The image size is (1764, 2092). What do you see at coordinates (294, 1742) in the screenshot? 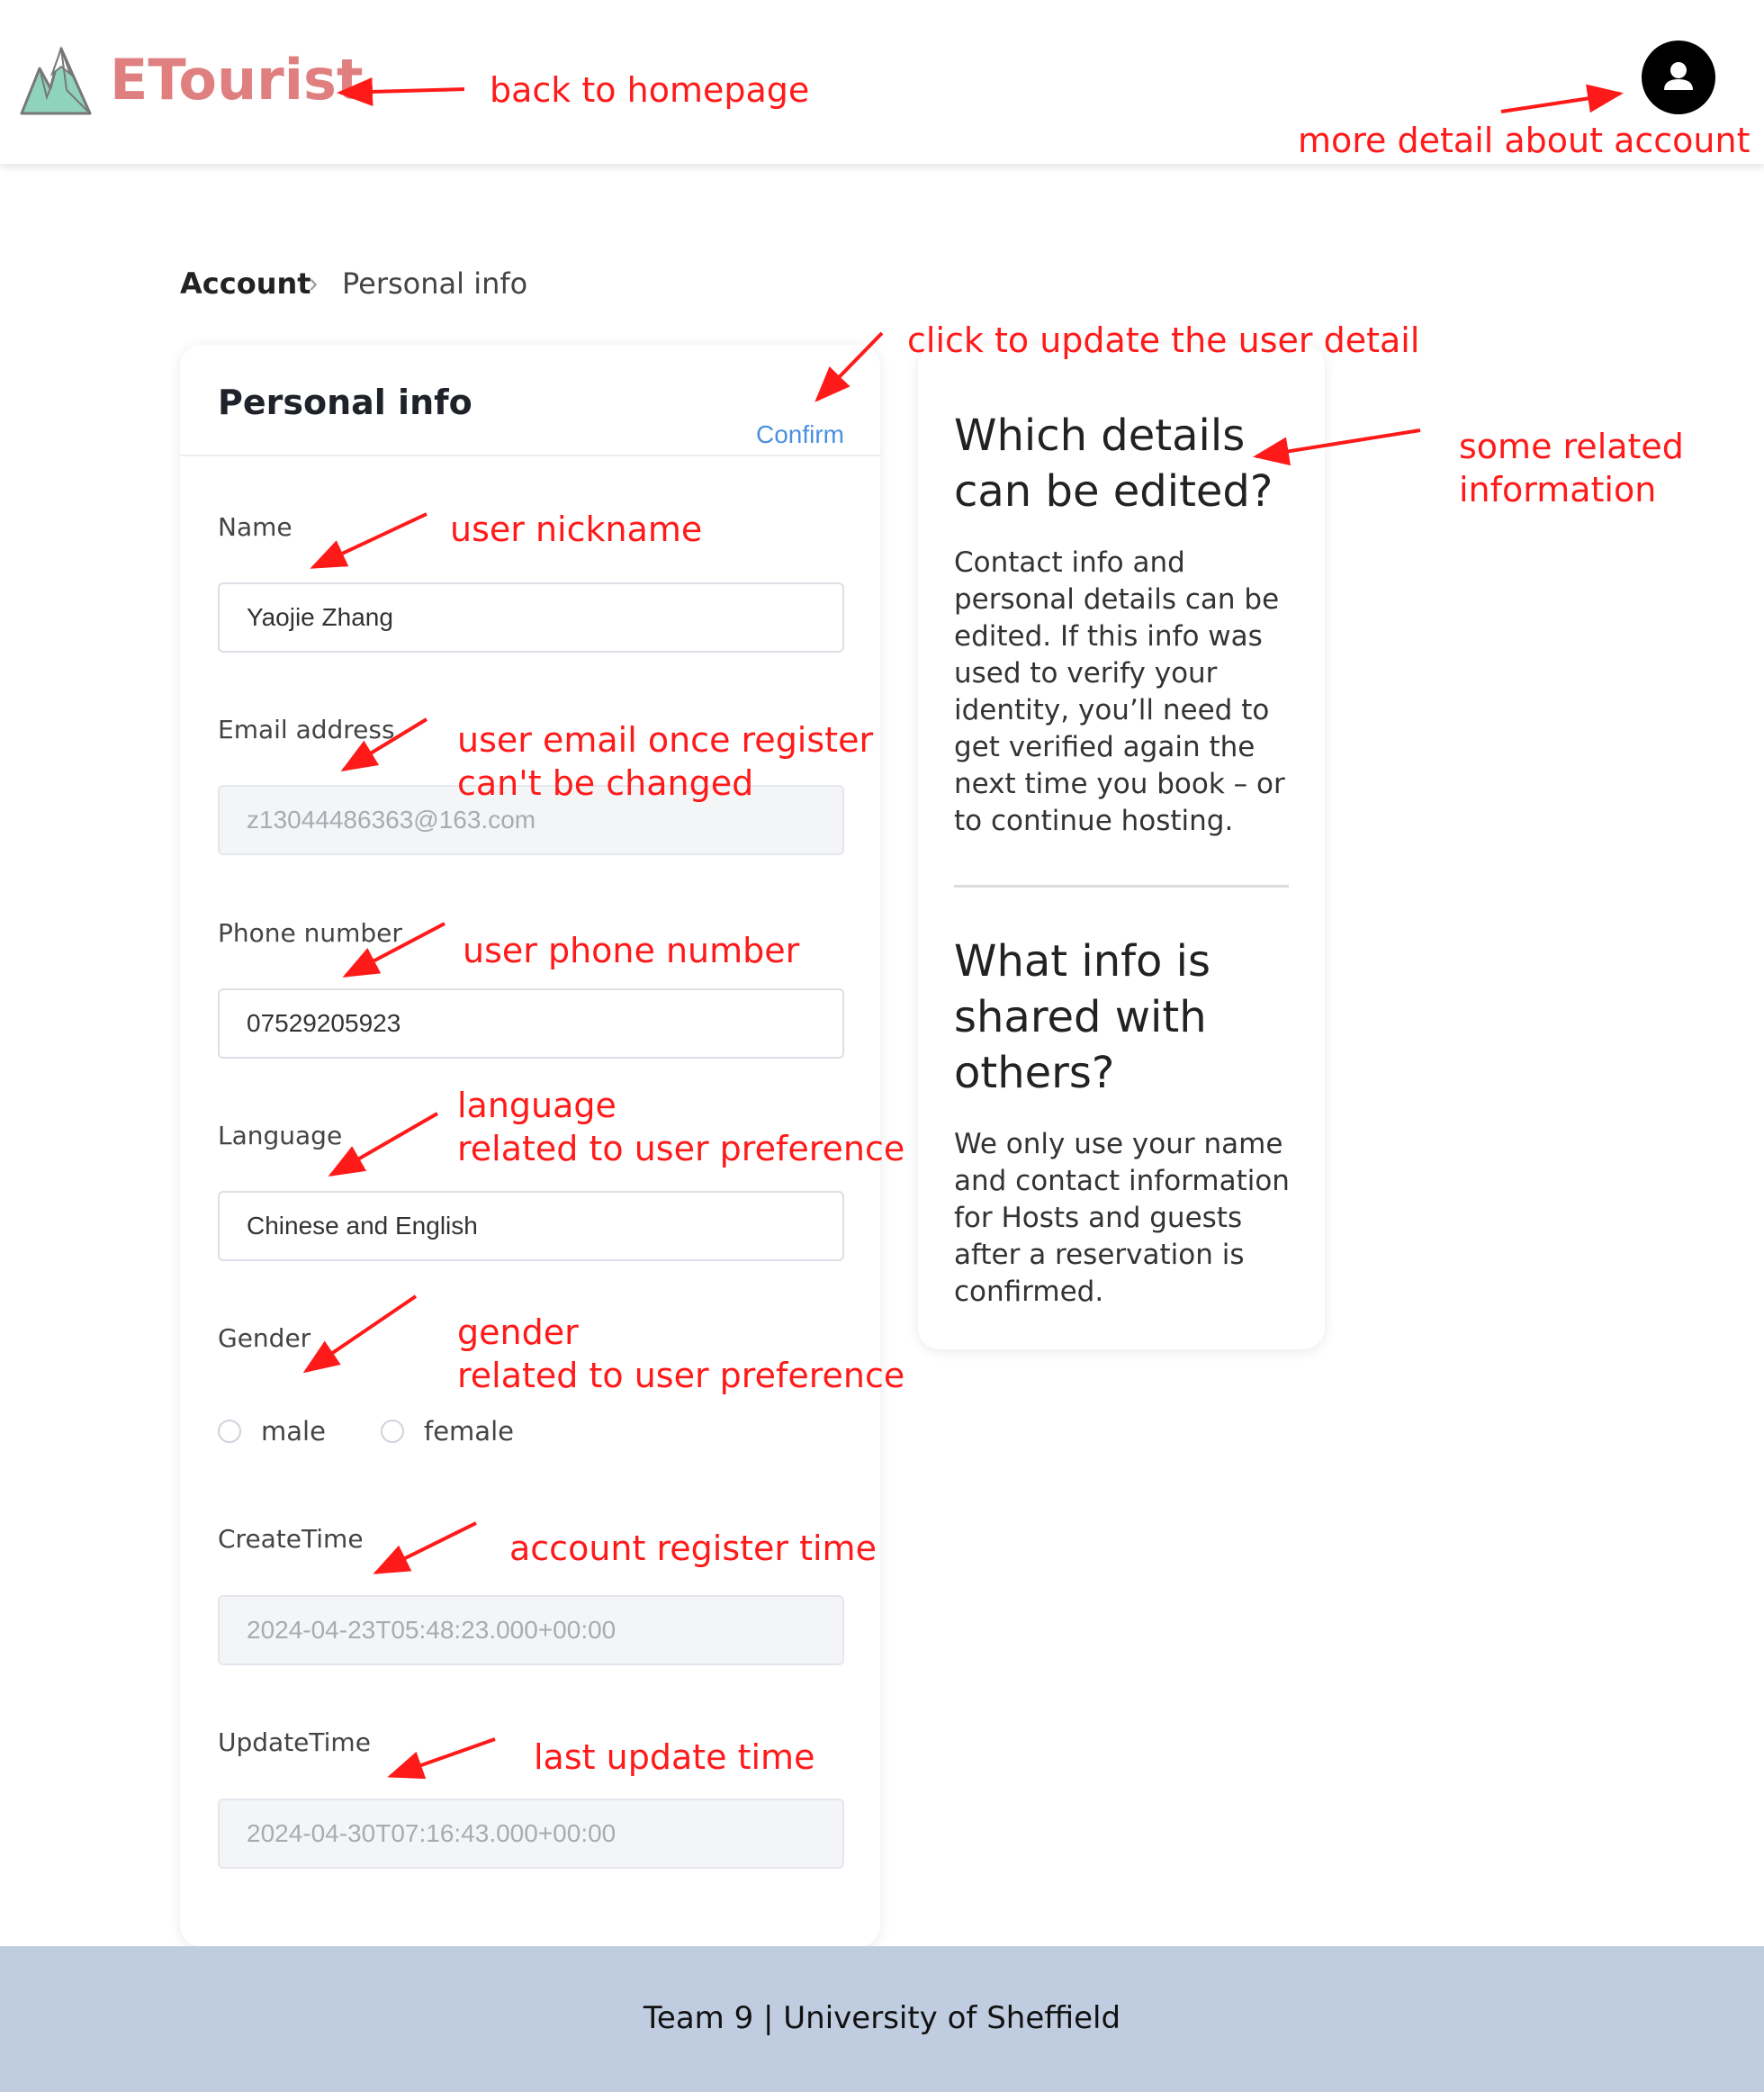
I see `update-time-label: UpdateTime` at bounding box center [294, 1742].